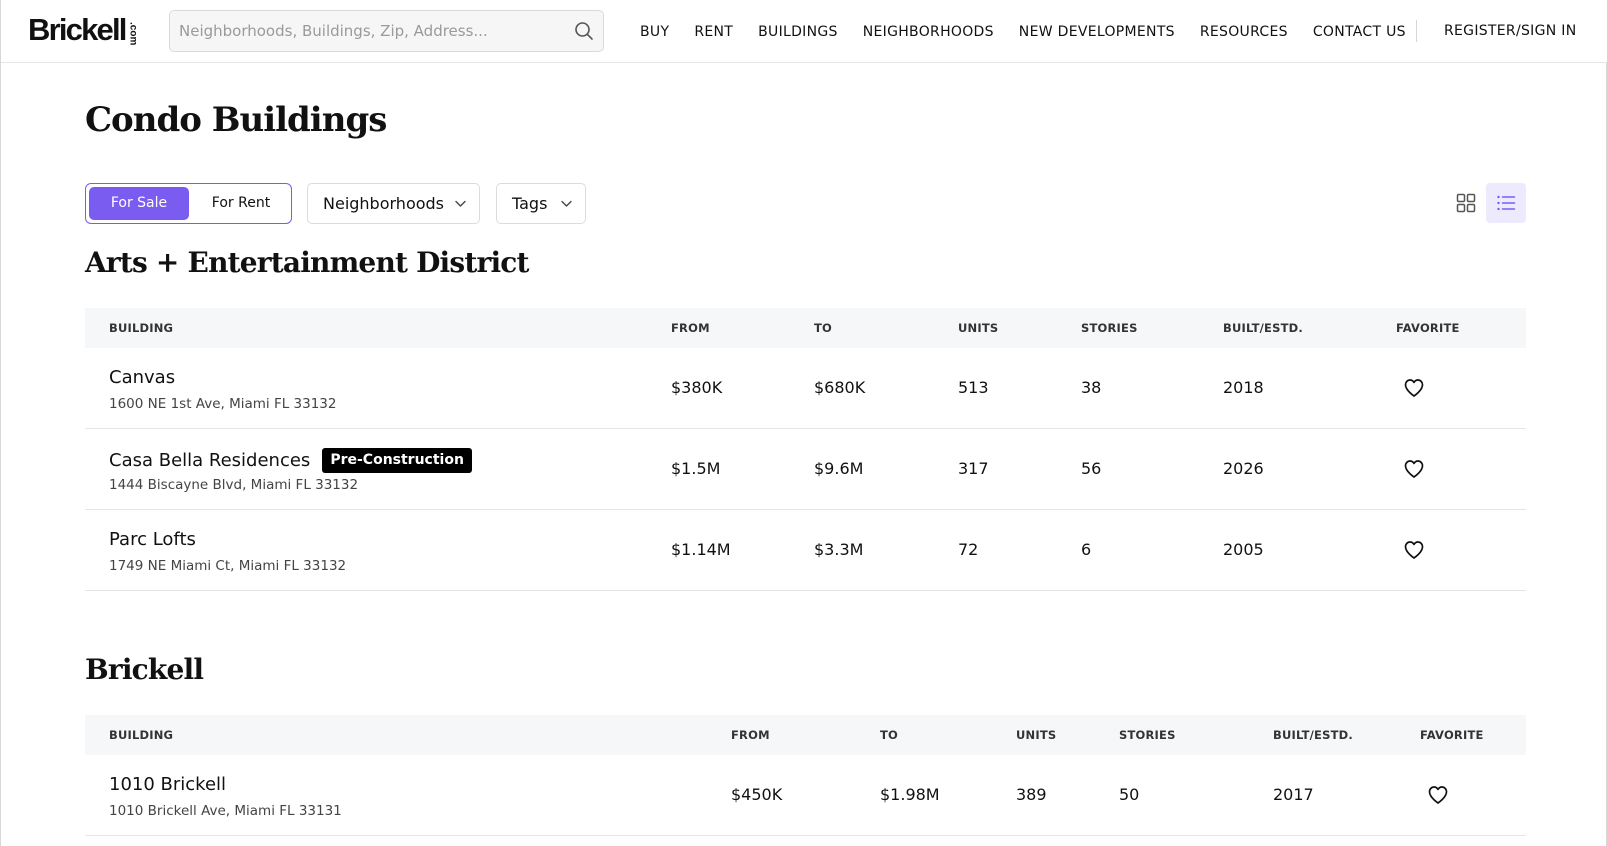  What do you see at coordinates (139, 203) in the screenshot?
I see `for-sale-button: For Sale` at bounding box center [139, 203].